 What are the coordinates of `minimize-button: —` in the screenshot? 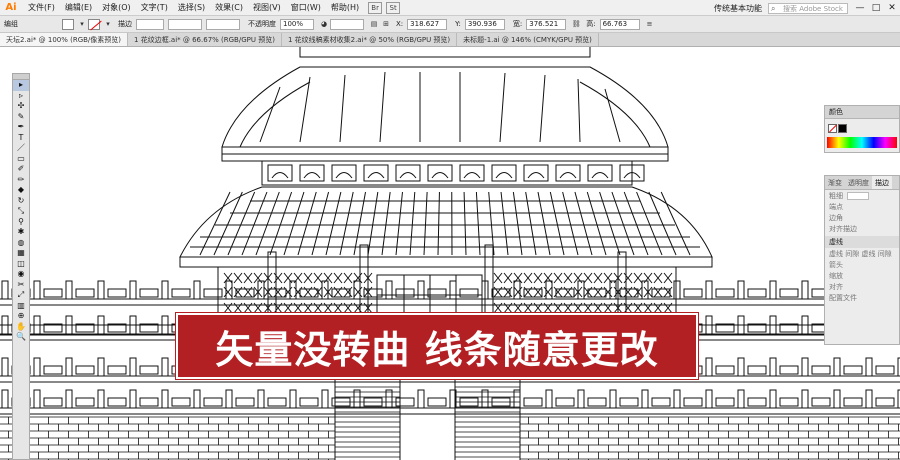 It's located at (860, 8).